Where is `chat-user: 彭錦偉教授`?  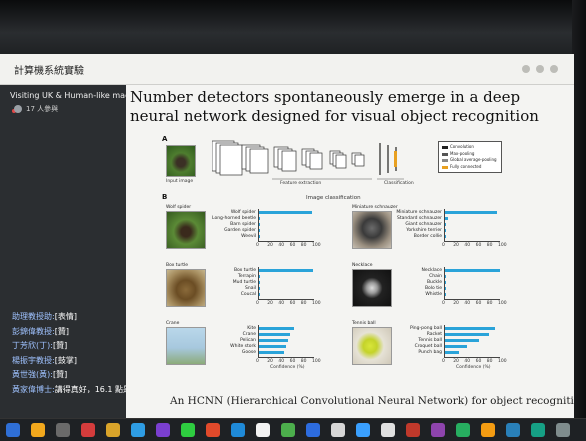
chat-user: 彭錦偉教授 is located at coordinates (32, 331).